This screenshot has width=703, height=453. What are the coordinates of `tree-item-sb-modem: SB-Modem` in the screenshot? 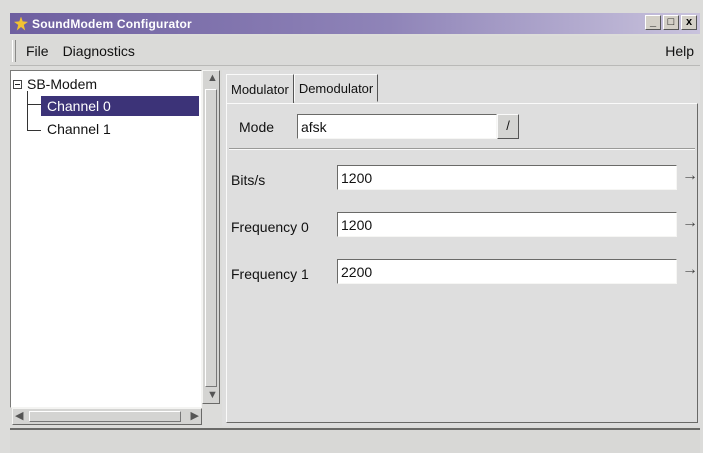 It's located at (62, 84).